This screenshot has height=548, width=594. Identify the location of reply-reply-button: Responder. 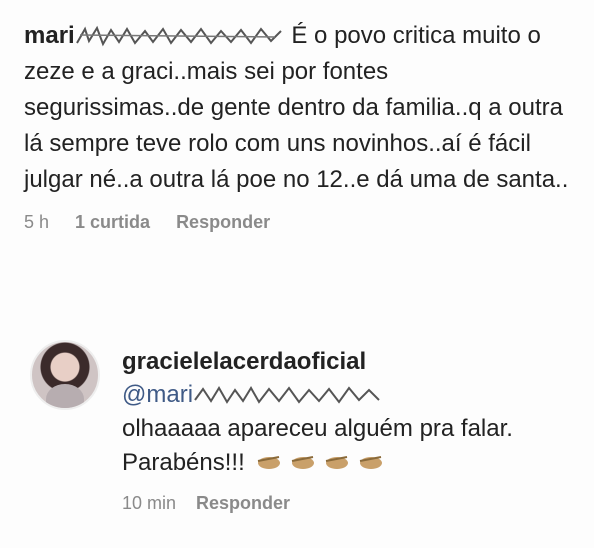
(243, 503).